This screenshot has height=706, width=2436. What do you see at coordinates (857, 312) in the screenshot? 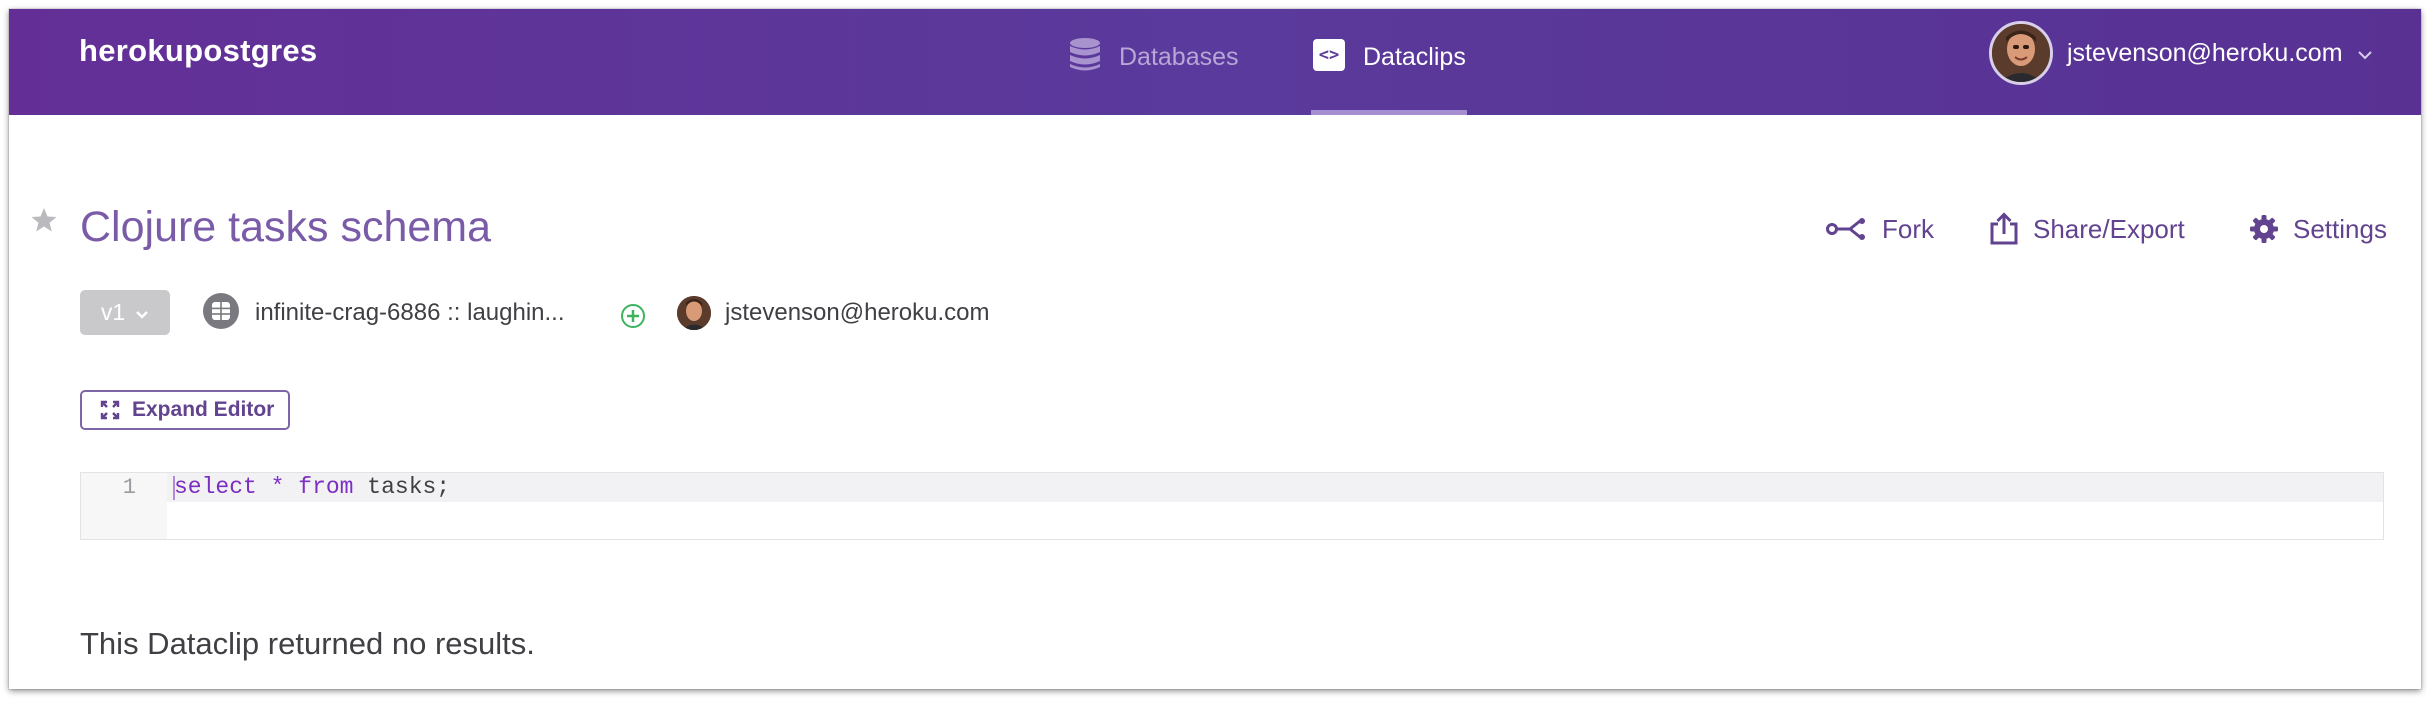
I see `owner-email: jstevenson@heroku.com` at bounding box center [857, 312].